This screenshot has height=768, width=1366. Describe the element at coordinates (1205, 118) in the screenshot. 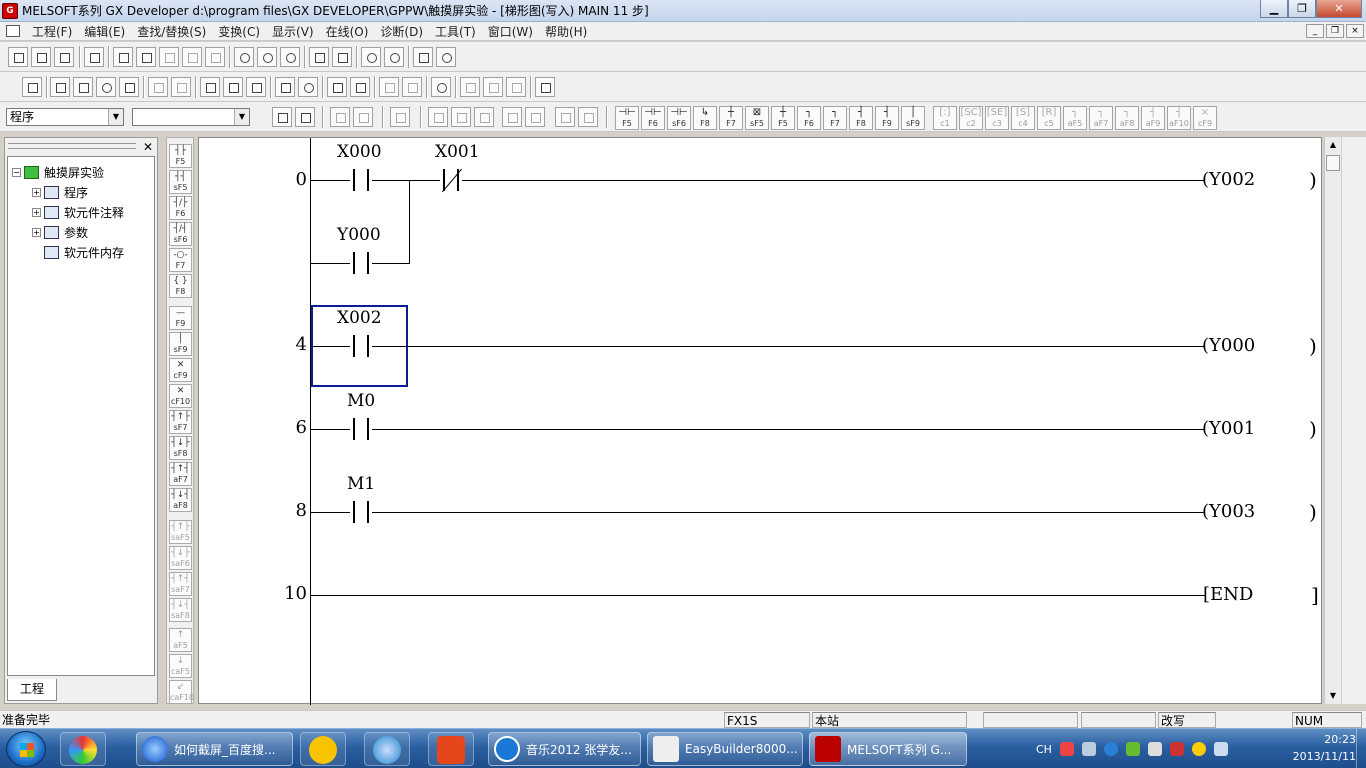

I see `ladder-symbol-cf9-button: × cF9` at that location.